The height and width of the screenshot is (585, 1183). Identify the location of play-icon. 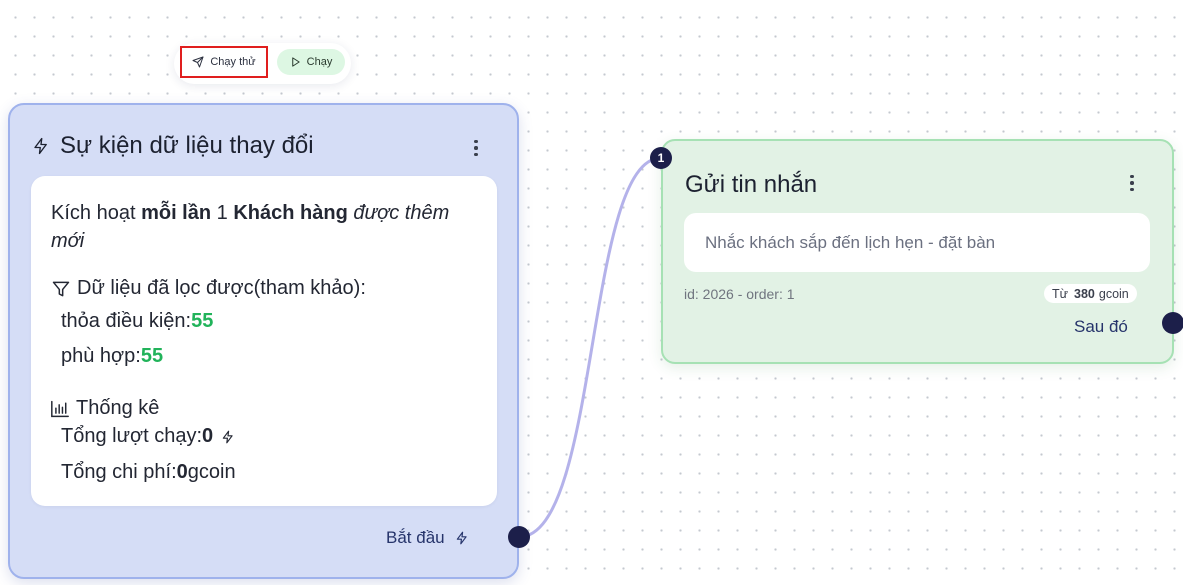
(295, 62).